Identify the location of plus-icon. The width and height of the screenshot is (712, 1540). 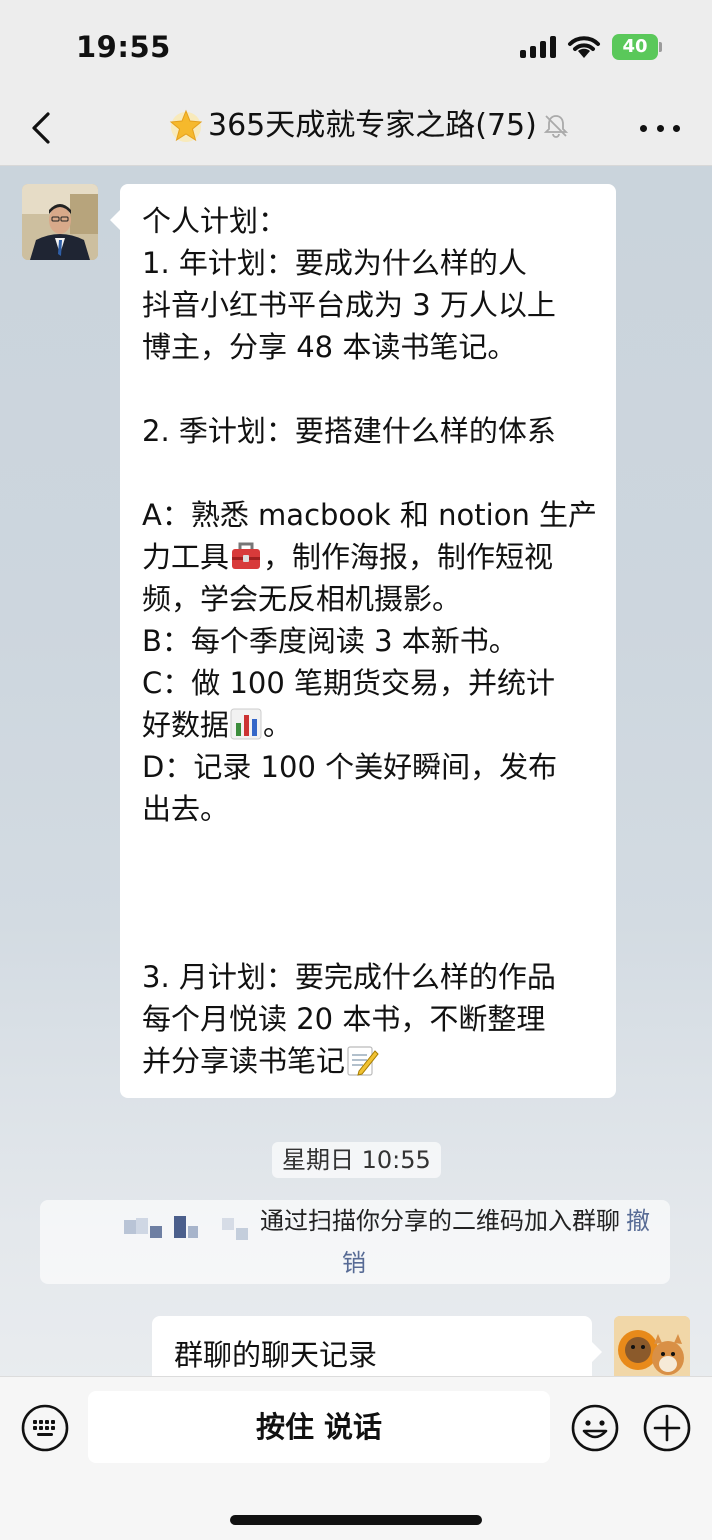
(667, 1428).